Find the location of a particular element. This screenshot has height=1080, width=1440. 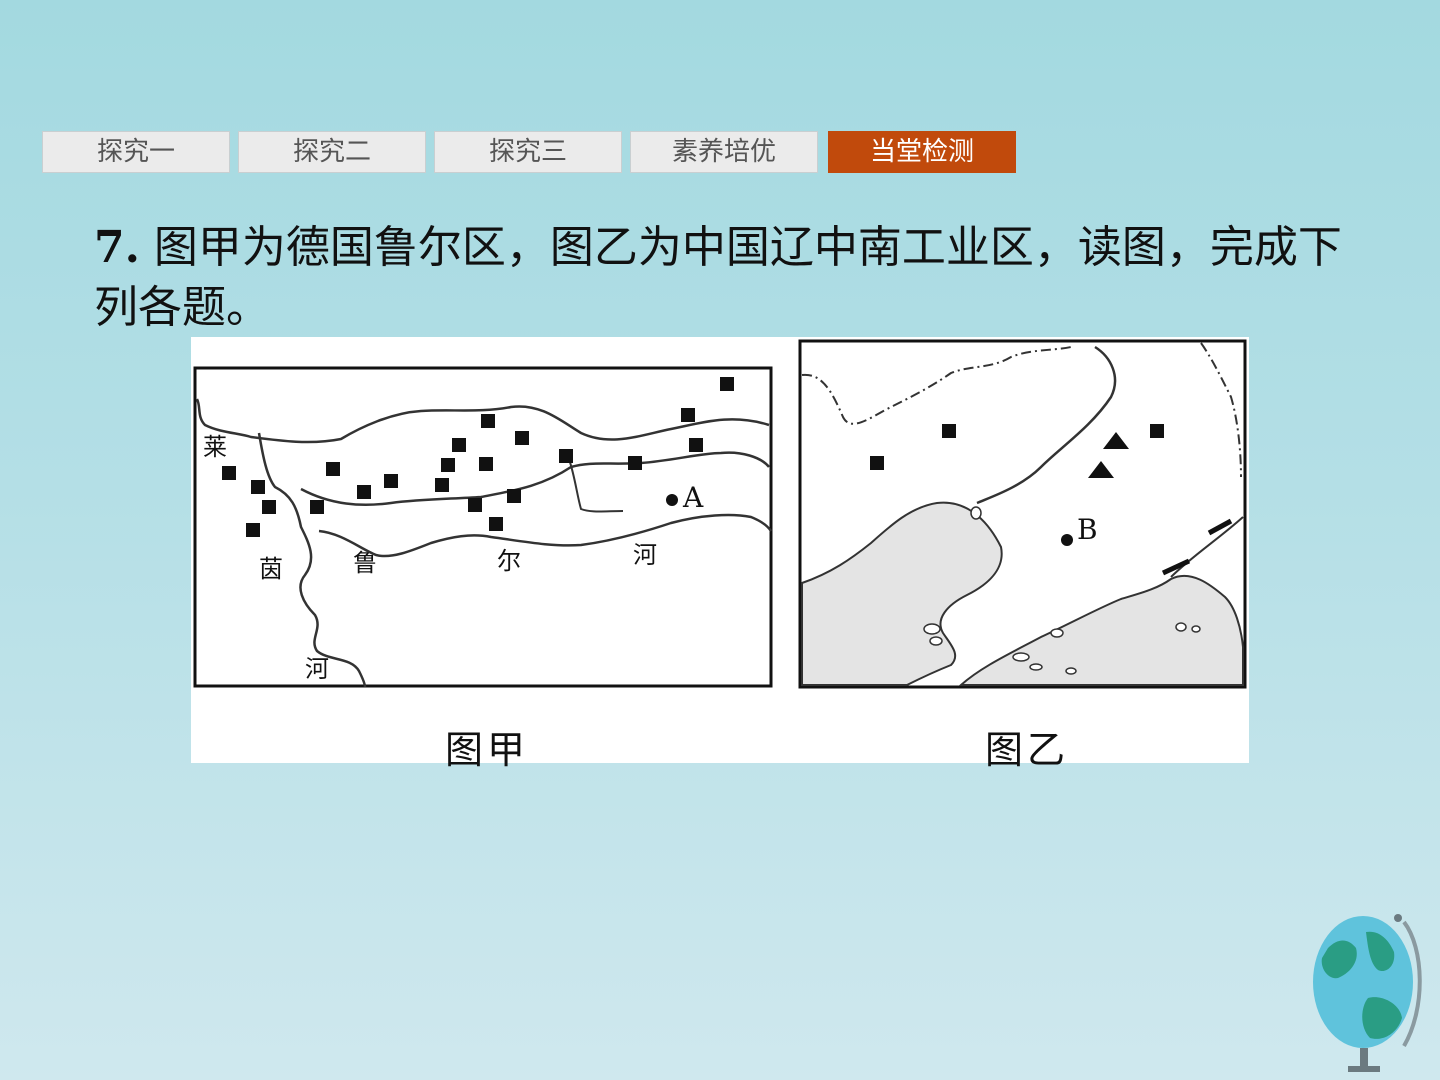

globe-icon is located at coordinates (1367, 993).